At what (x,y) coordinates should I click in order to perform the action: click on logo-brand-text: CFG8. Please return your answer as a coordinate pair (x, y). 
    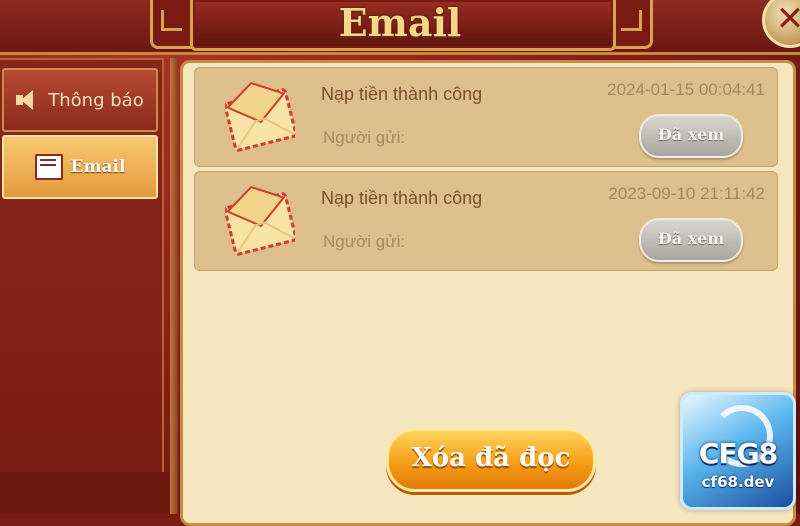
    Looking at the image, I should click on (738, 453).